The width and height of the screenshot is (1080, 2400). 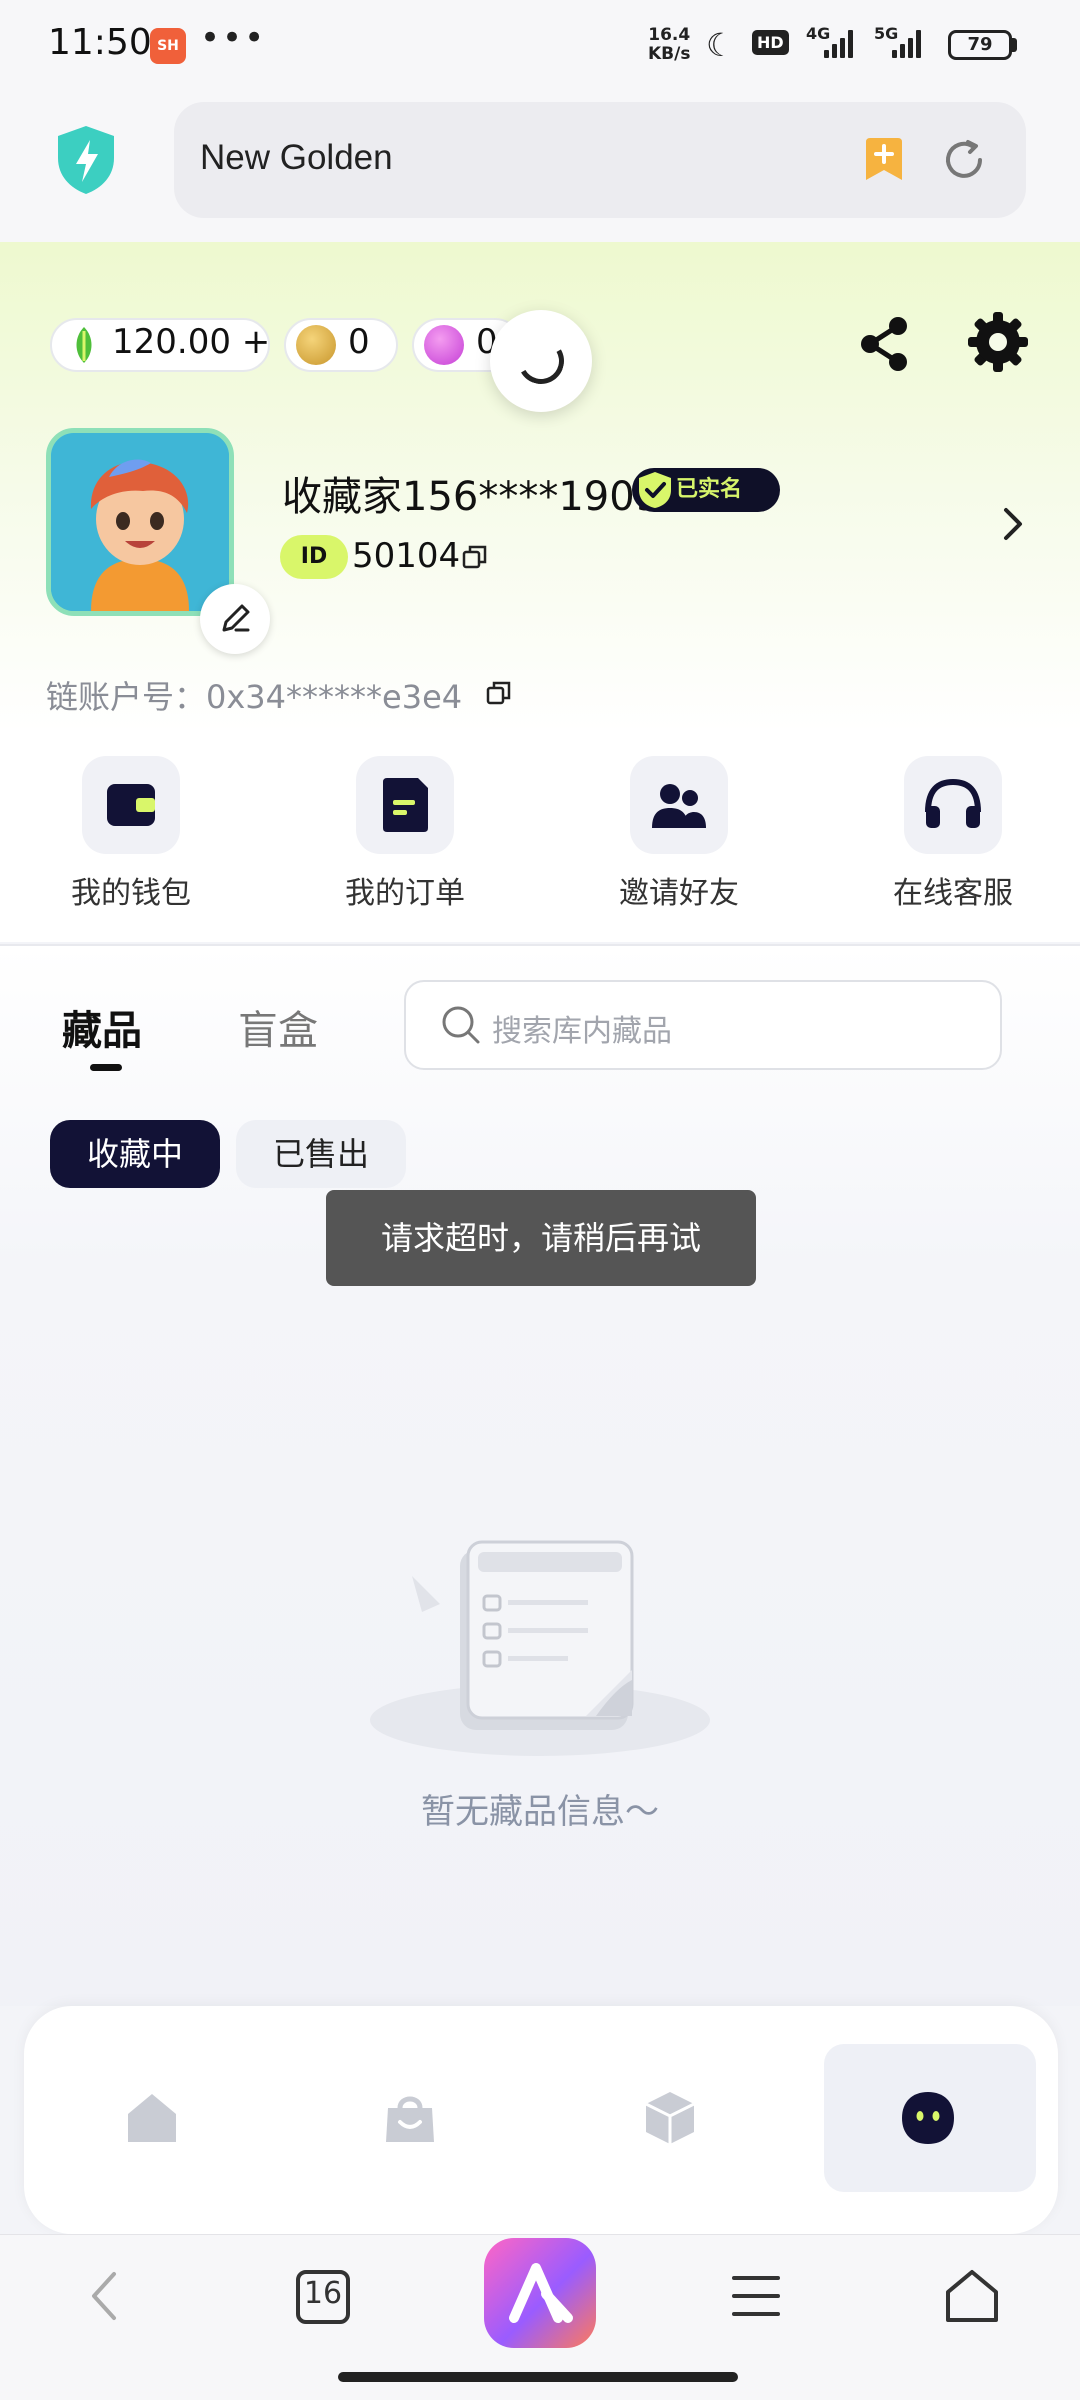 What do you see at coordinates (499, 693) in the screenshot?
I see `copy-chain-icon` at bounding box center [499, 693].